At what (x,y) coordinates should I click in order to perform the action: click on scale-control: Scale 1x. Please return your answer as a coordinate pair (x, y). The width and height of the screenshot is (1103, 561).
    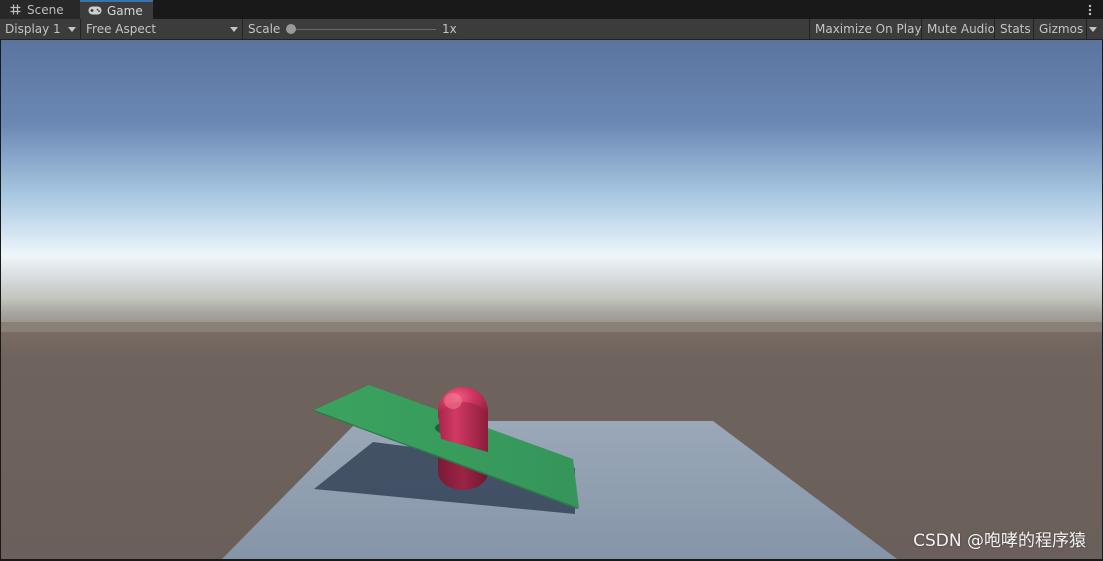
    Looking at the image, I should click on (358, 29).